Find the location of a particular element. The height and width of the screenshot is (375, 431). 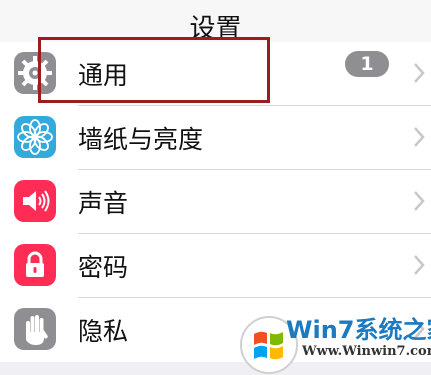

notification-badge: 1 is located at coordinates (367, 64).